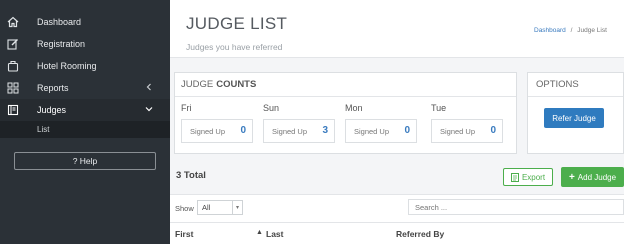 This screenshot has height=244, width=624. I want to click on export-label: Export, so click(533, 177).